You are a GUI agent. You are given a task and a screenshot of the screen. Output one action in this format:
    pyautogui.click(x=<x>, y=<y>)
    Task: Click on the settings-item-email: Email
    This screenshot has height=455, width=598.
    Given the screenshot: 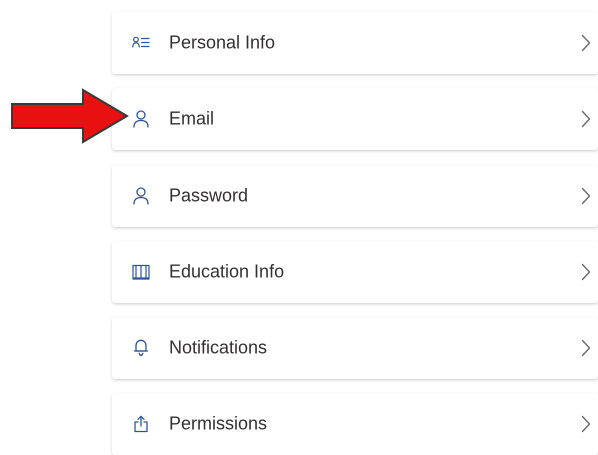 What is the action you would take?
    pyautogui.click(x=355, y=119)
    